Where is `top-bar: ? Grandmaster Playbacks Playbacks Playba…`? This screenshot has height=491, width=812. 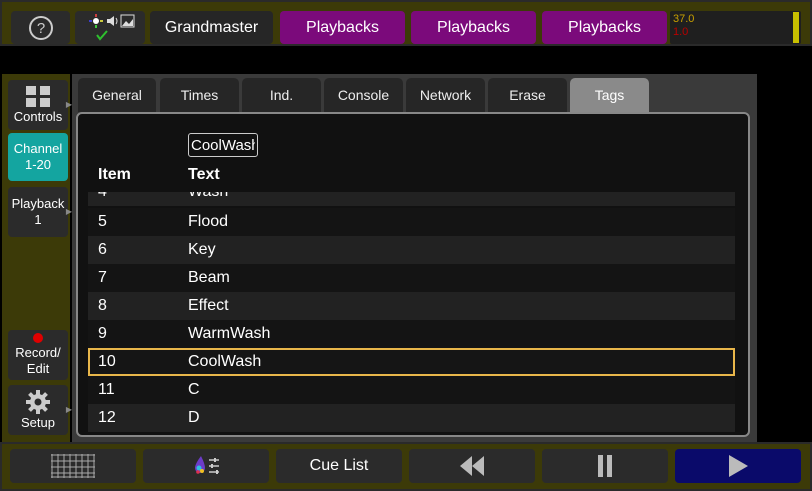
top-bar: ? Grandmaster Playbacks Playbacks Playba… is located at coordinates (406, 23).